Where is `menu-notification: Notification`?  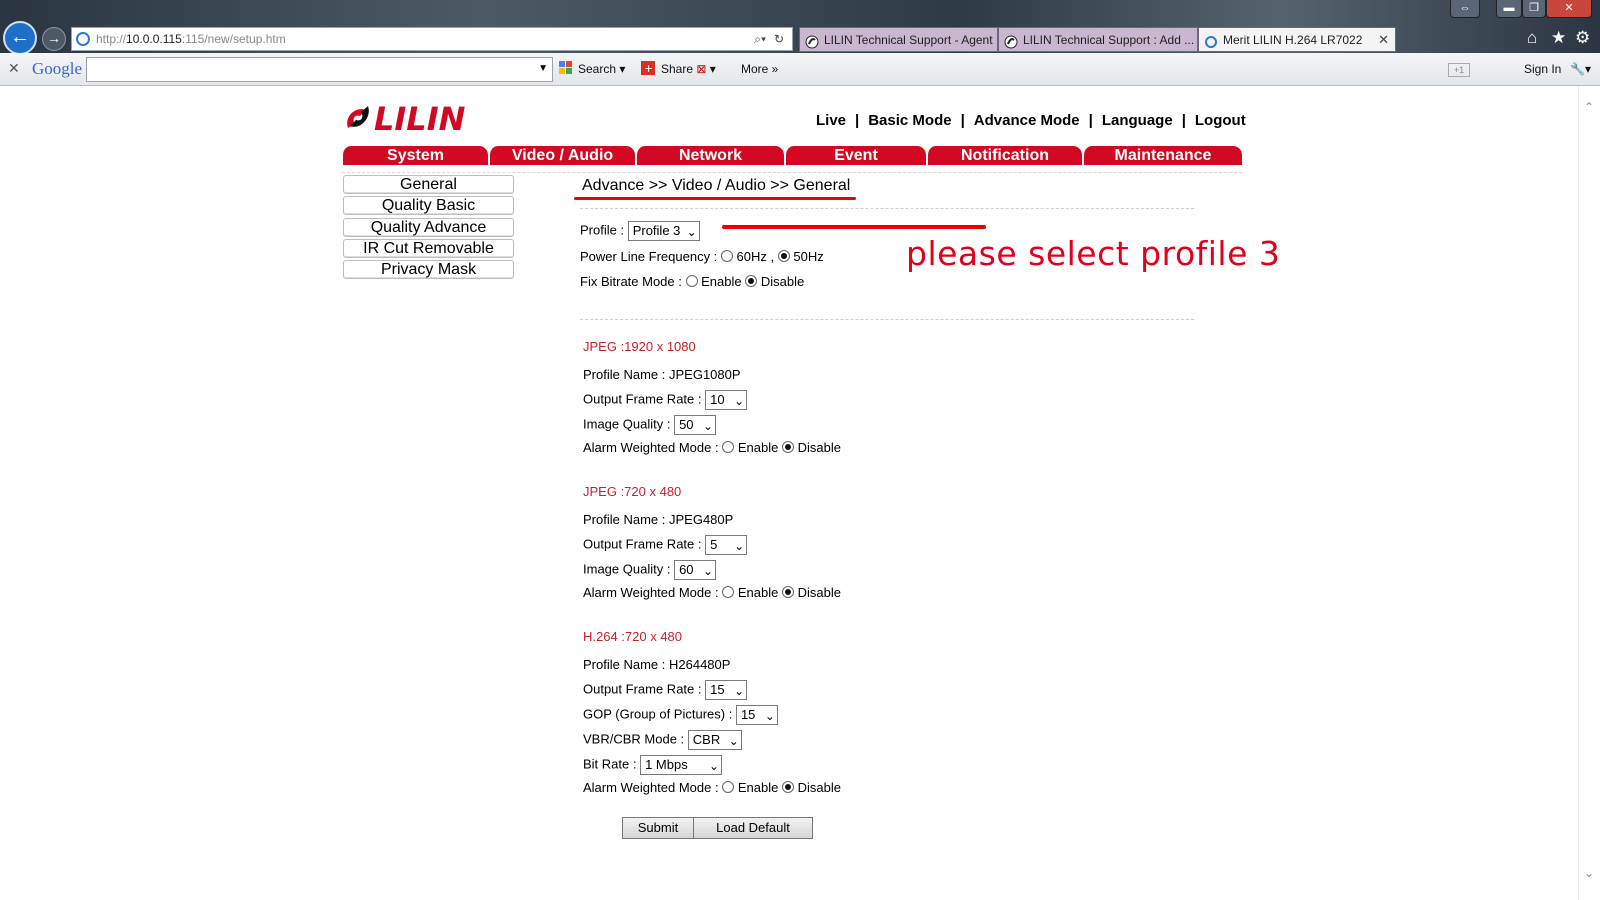
menu-notification: Notification is located at coordinates (1004, 155).